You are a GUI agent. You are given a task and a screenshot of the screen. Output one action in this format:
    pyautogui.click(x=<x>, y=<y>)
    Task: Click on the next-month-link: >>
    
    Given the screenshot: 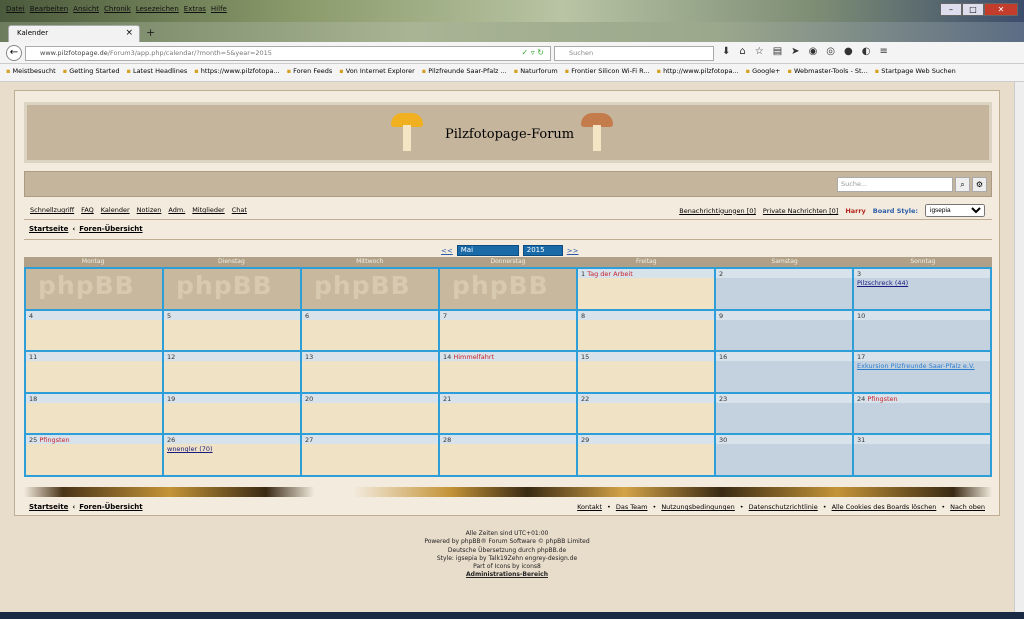 What is the action you would take?
    pyautogui.click(x=573, y=251)
    